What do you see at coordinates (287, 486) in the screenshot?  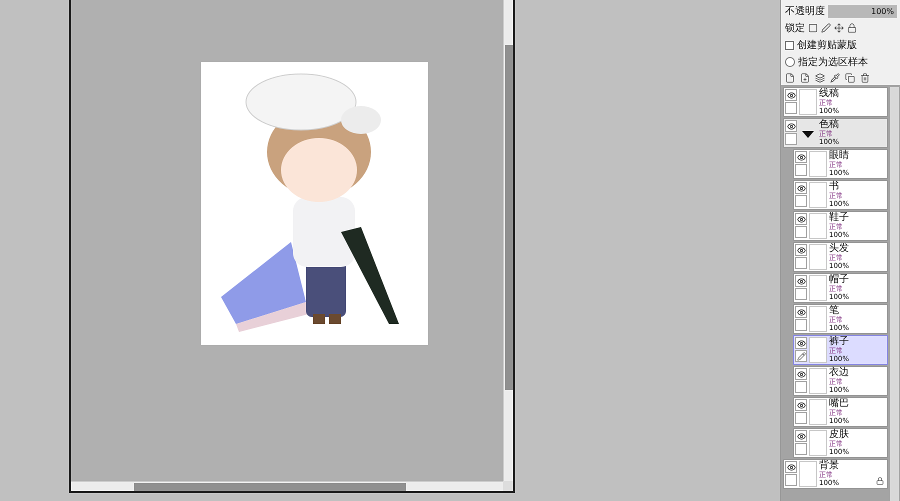 I see `horizontal-scrollbar` at bounding box center [287, 486].